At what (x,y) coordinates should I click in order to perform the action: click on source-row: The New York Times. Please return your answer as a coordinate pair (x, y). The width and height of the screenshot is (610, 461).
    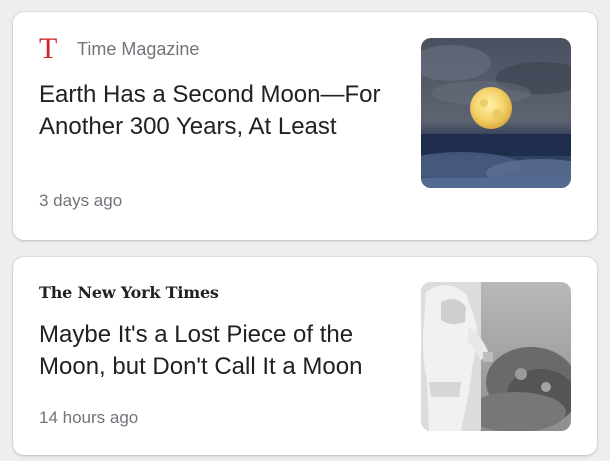
    Looking at the image, I should click on (129, 293).